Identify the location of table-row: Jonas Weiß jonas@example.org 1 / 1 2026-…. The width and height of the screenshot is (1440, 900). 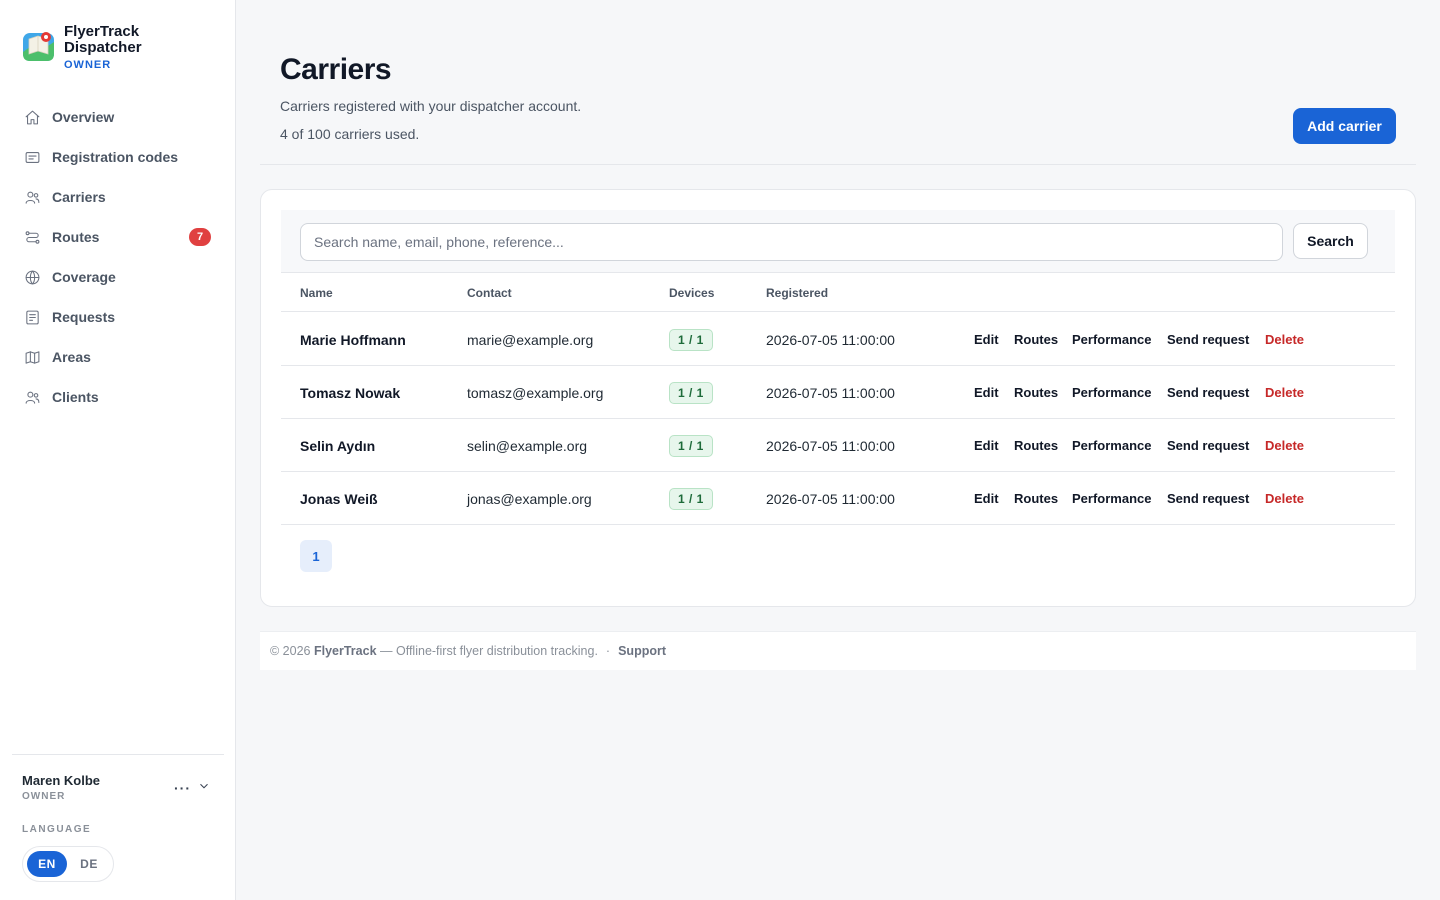
(838, 498).